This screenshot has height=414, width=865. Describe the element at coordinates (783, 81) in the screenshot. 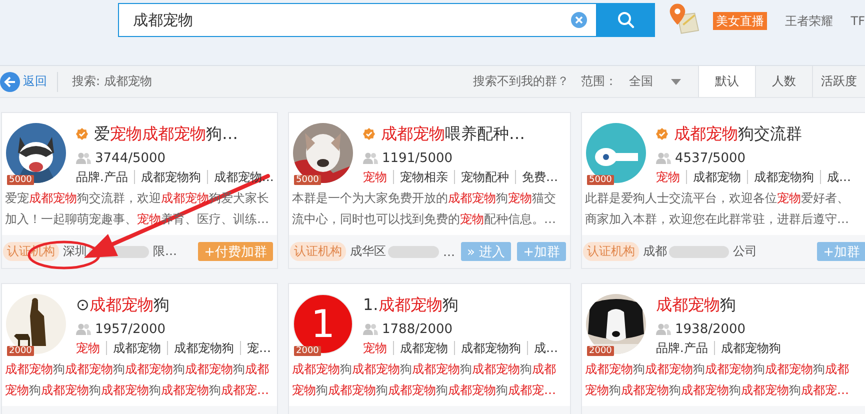

I see `sort-tab: 人数` at that location.